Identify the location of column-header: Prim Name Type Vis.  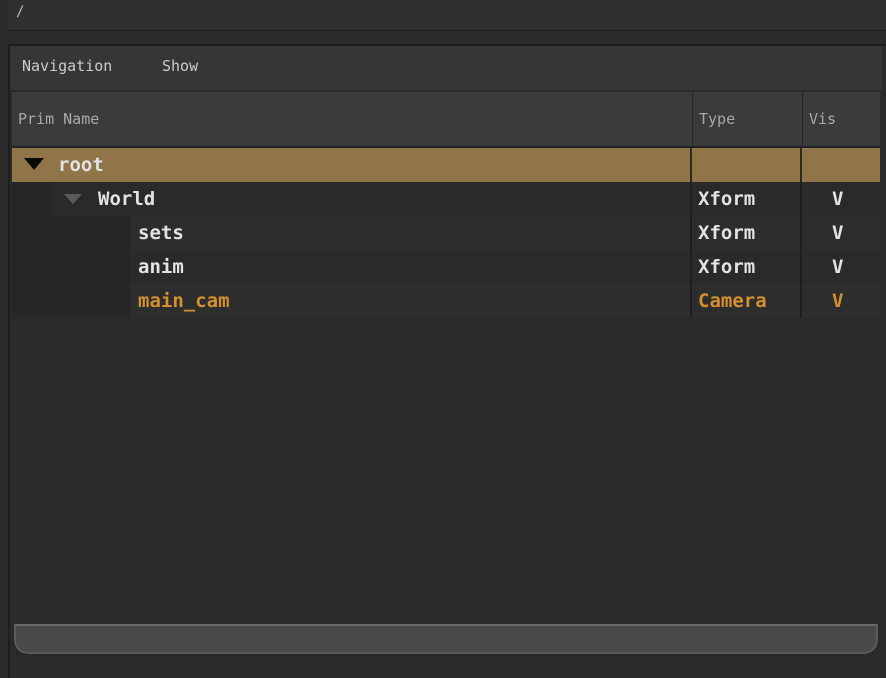
(446, 120).